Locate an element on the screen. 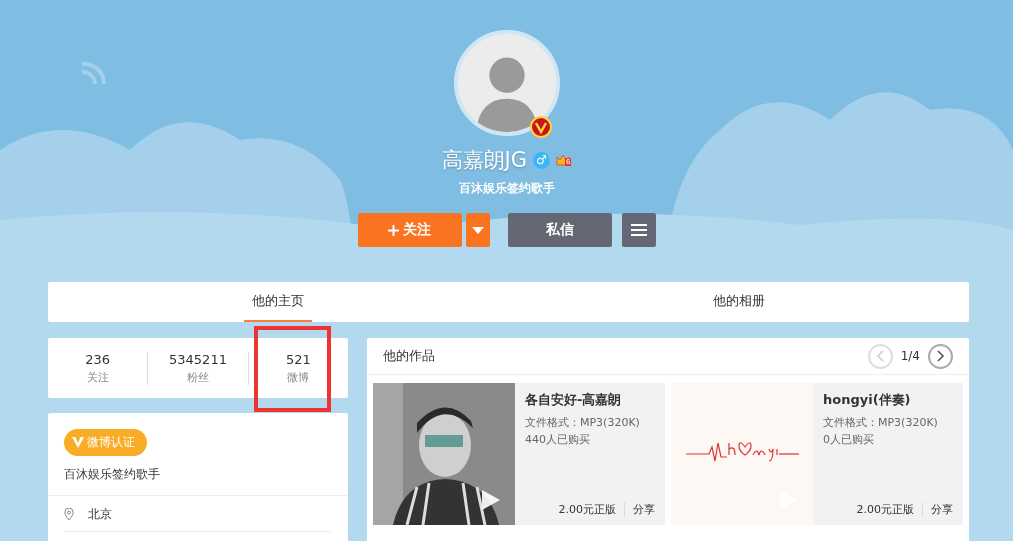 Image resolution: width=1013 pixels, height=541 pixels. menu-button is located at coordinates (638, 230).